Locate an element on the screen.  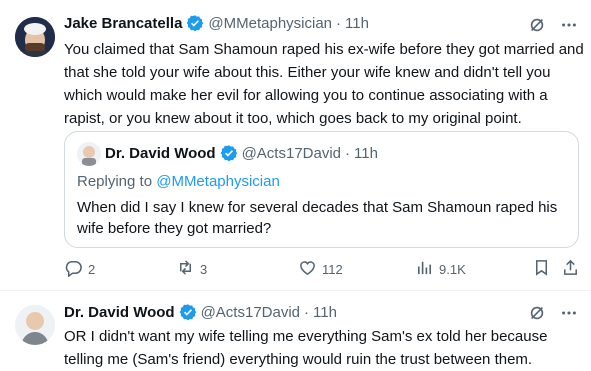
views-count: 9.1K is located at coordinates (452, 269).